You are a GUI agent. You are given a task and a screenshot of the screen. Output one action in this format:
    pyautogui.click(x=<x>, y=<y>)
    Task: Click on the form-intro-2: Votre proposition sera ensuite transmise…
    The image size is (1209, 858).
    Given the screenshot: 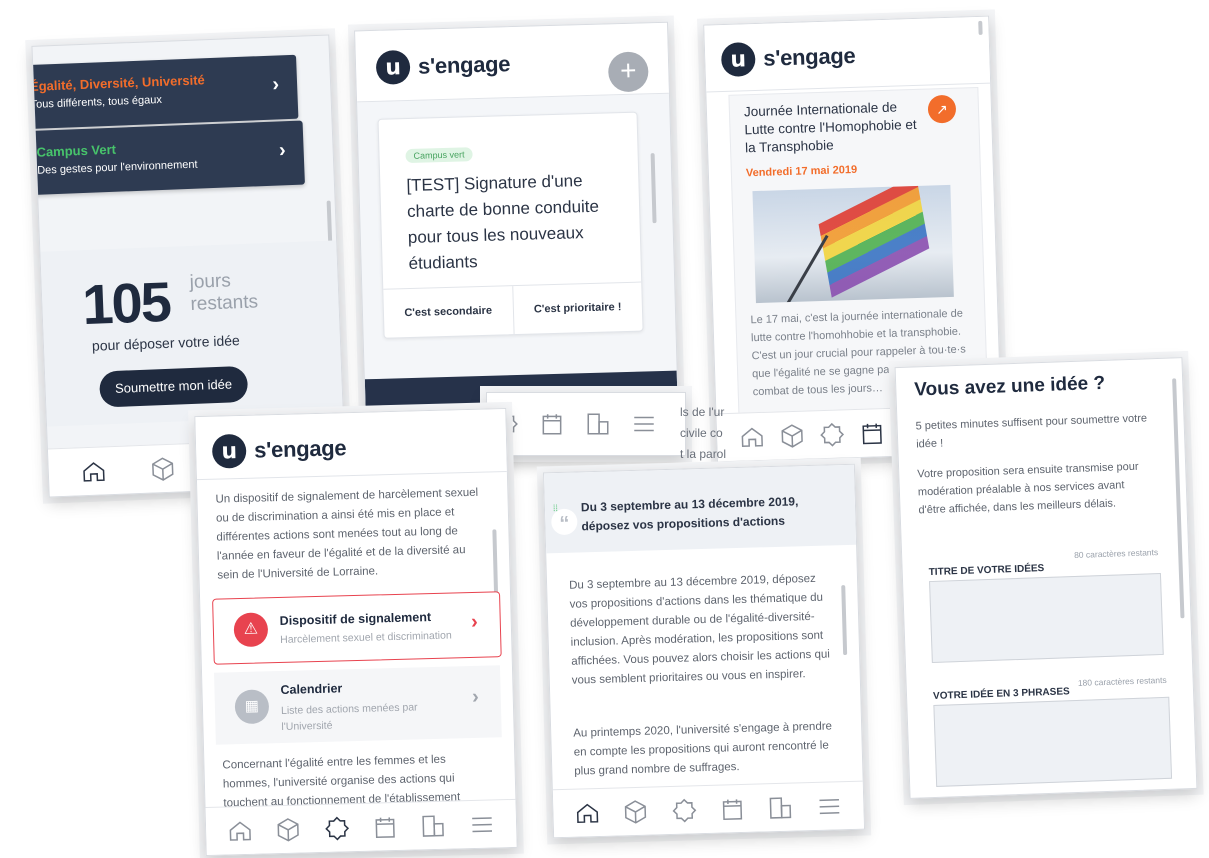 What is the action you would take?
    pyautogui.click(x=1028, y=488)
    